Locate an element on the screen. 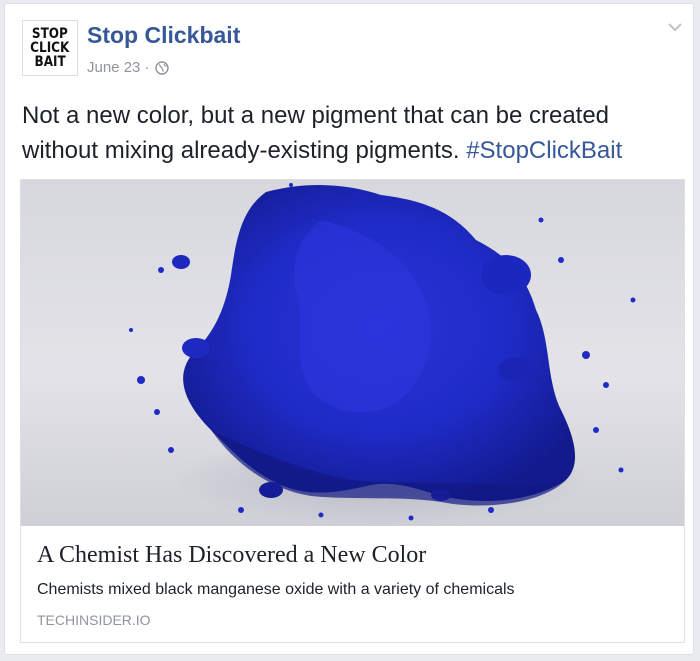 This screenshot has height=661, width=700. link-domain: TECHINSIDER.IO is located at coordinates (94, 620).